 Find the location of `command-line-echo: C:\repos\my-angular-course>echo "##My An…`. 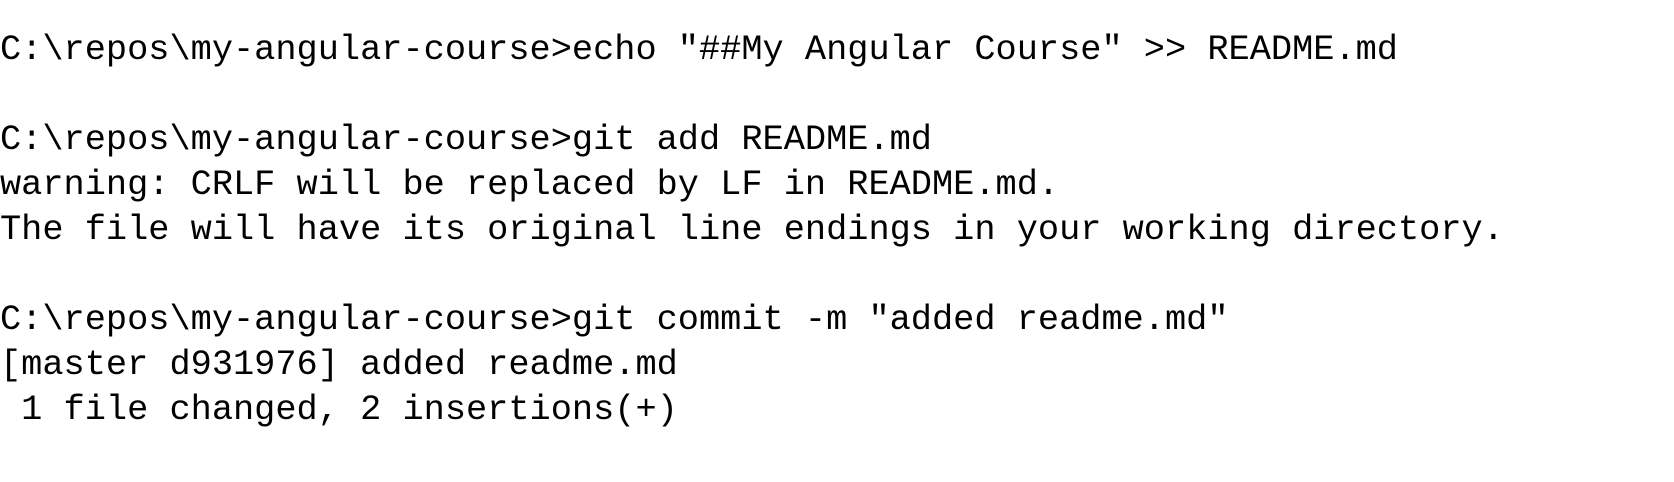

command-line-echo: C:\repos\my-angular-course>echo "##My An… is located at coordinates (699, 50).